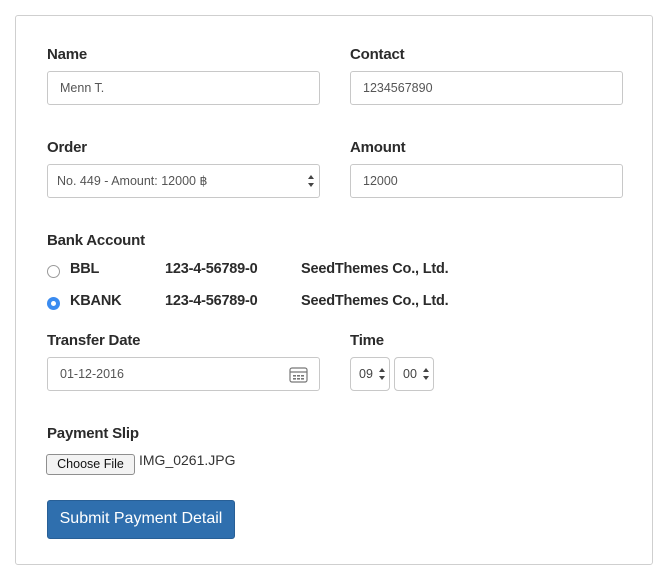  I want to click on bank-radio-kbank, so click(53, 303).